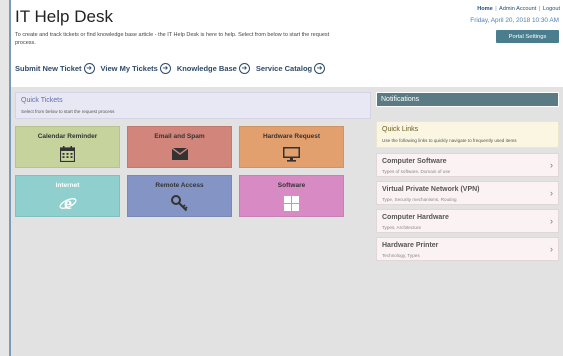  I want to click on tile-label: Calendar Reminder, so click(67, 136).